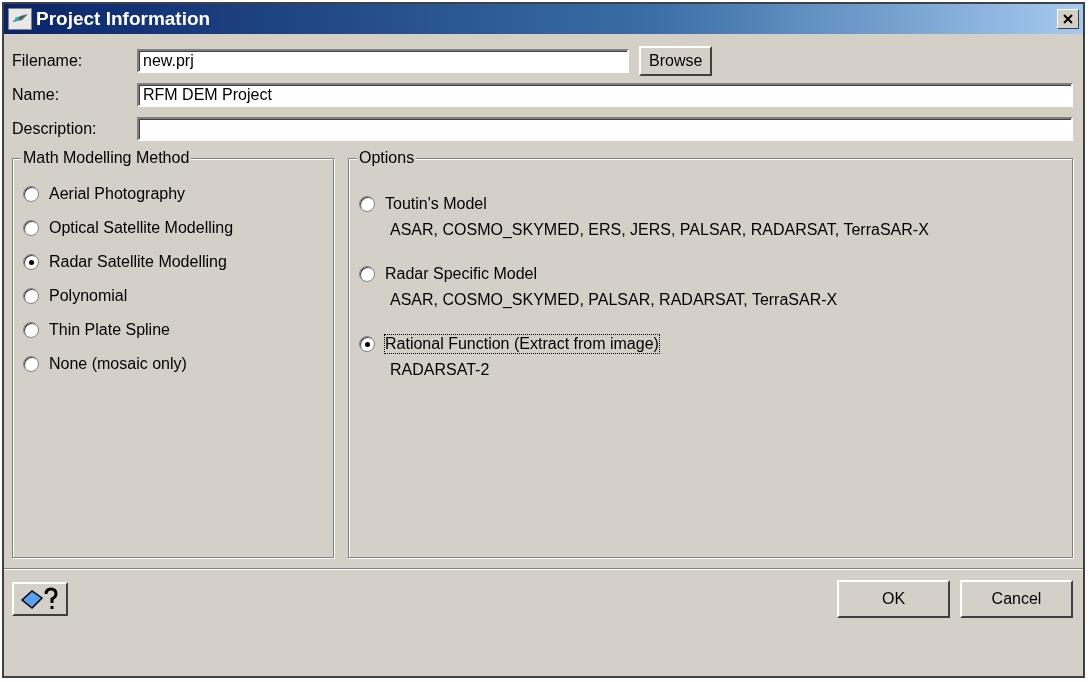 The height and width of the screenshot is (682, 1091). What do you see at coordinates (893, 599) in the screenshot?
I see `ok-button: OK` at bounding box center [893, 599].